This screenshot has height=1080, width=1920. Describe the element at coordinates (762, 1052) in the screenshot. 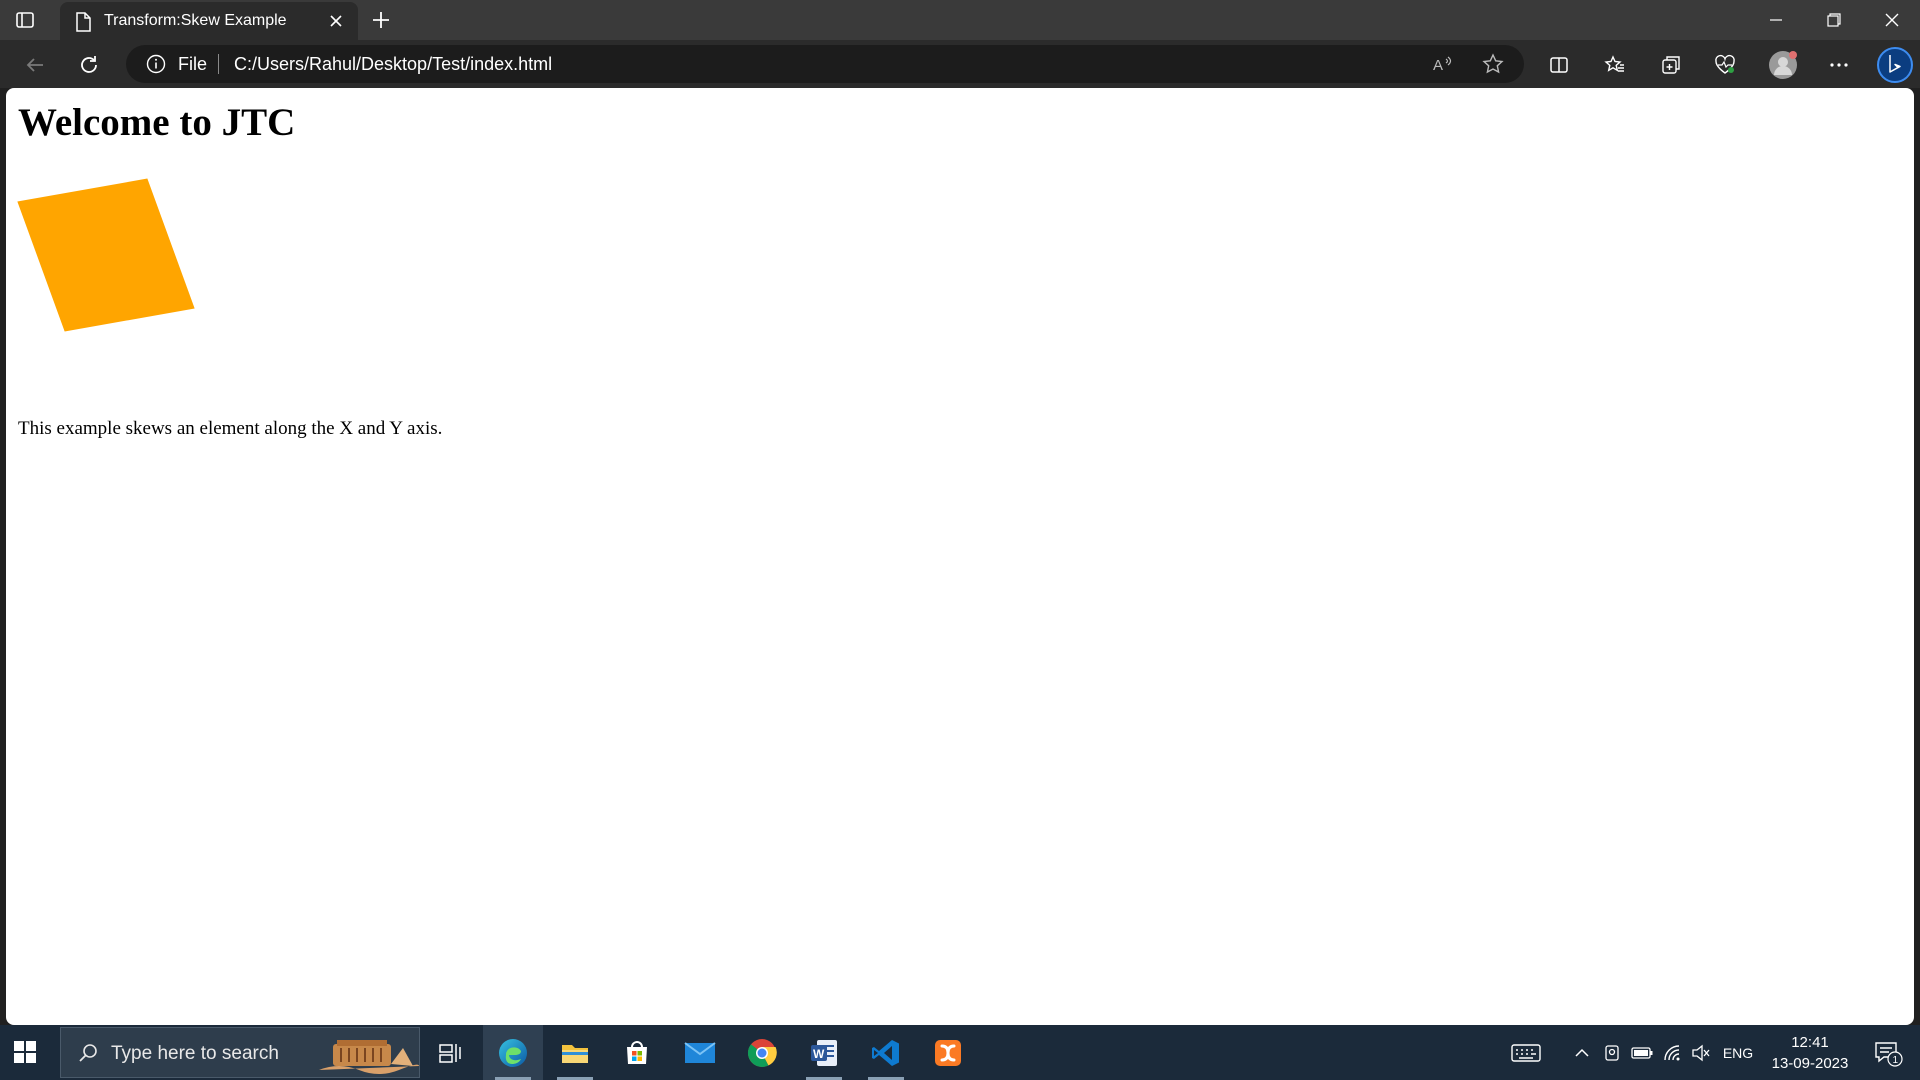

I see `chrome-icon` at that location.